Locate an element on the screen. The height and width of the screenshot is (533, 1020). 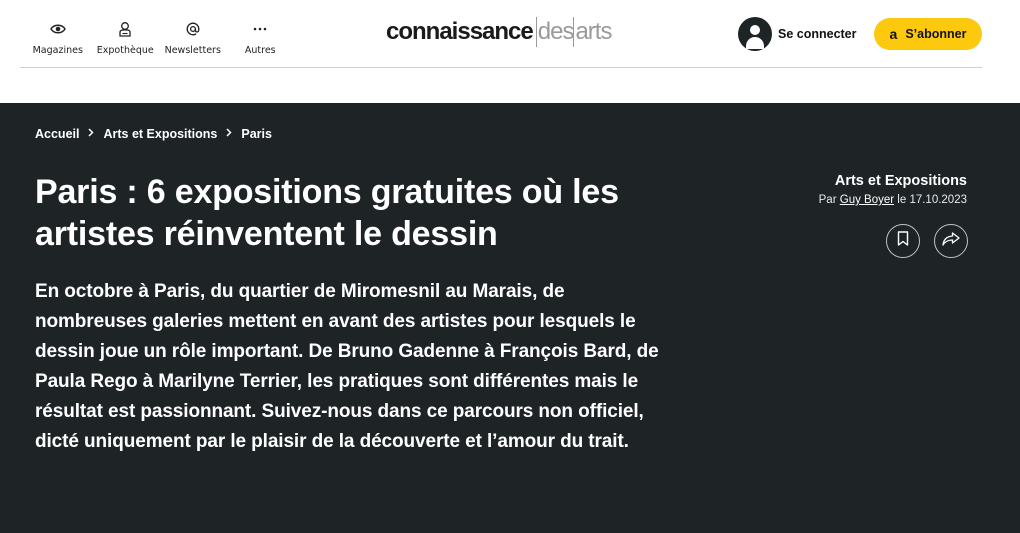
user-avatar-icon is located at coordinates (755, 34).